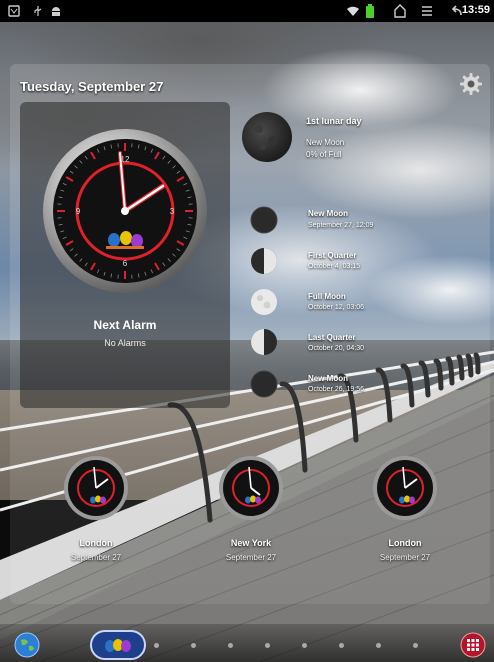 This screenshot has height=662, width=494. Describe the element at coordinates (264, 261) in the screenshot. I see `first-quarter-moon-icon` at that location.